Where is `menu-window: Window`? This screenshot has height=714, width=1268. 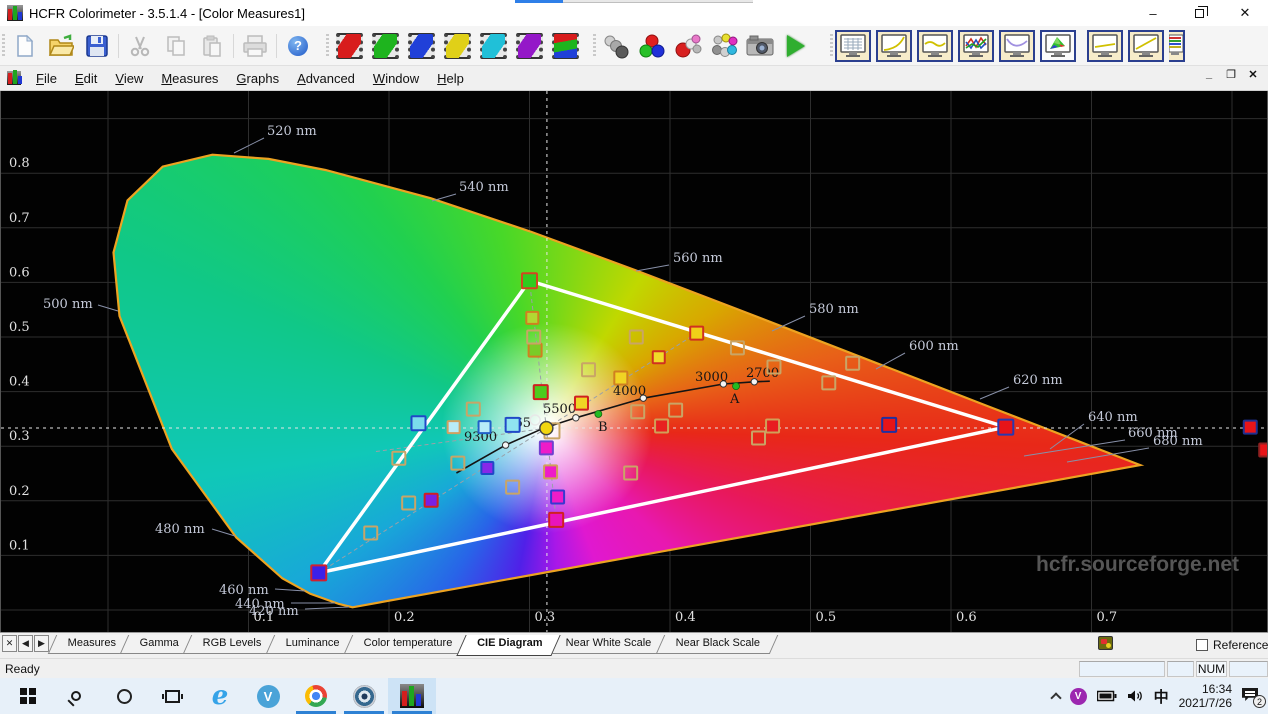
menu-window: Window is located at coordinates (396, 78).